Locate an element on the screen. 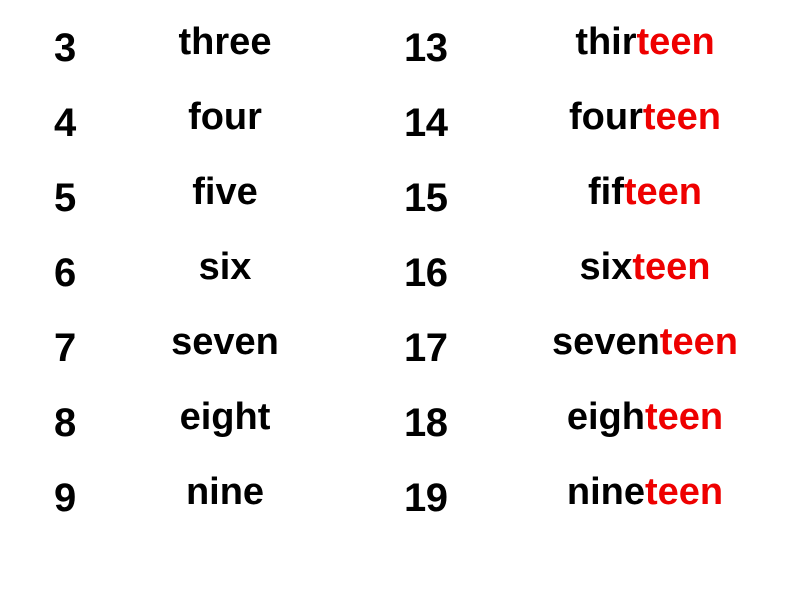 Image resolution: width=794 pixels, height=596 pixels. row-group-units: 4 four is located at coordinates (195, 123).